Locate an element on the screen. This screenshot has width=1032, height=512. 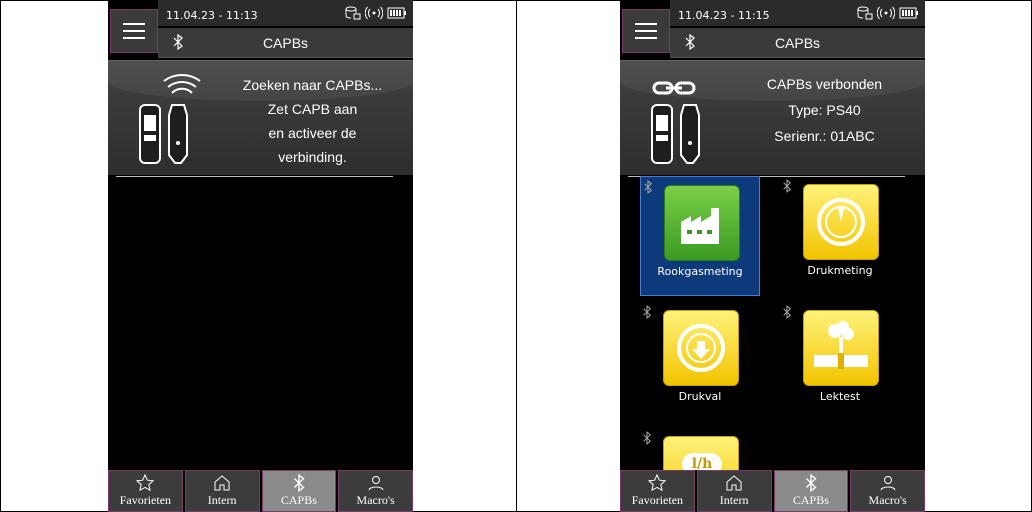
tile-rookgasmeting: Rookgasmeting is located at coordinates (700, 236).